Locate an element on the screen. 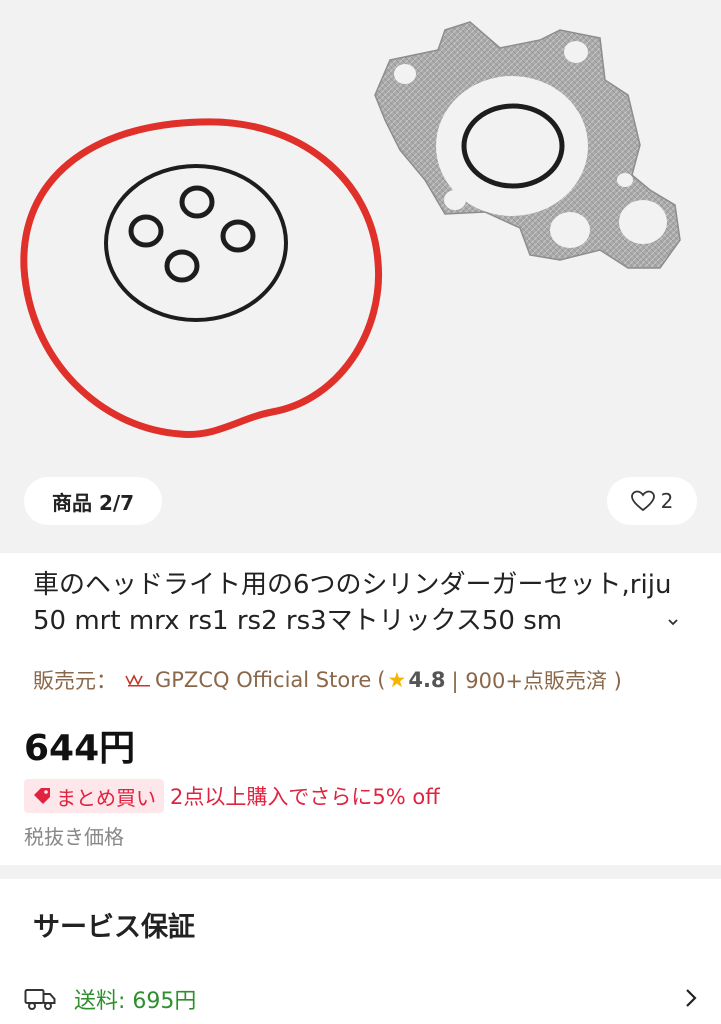 This screenshot has height=1024, width=721. product-price: 644円 is located at coordinates (80, 748).